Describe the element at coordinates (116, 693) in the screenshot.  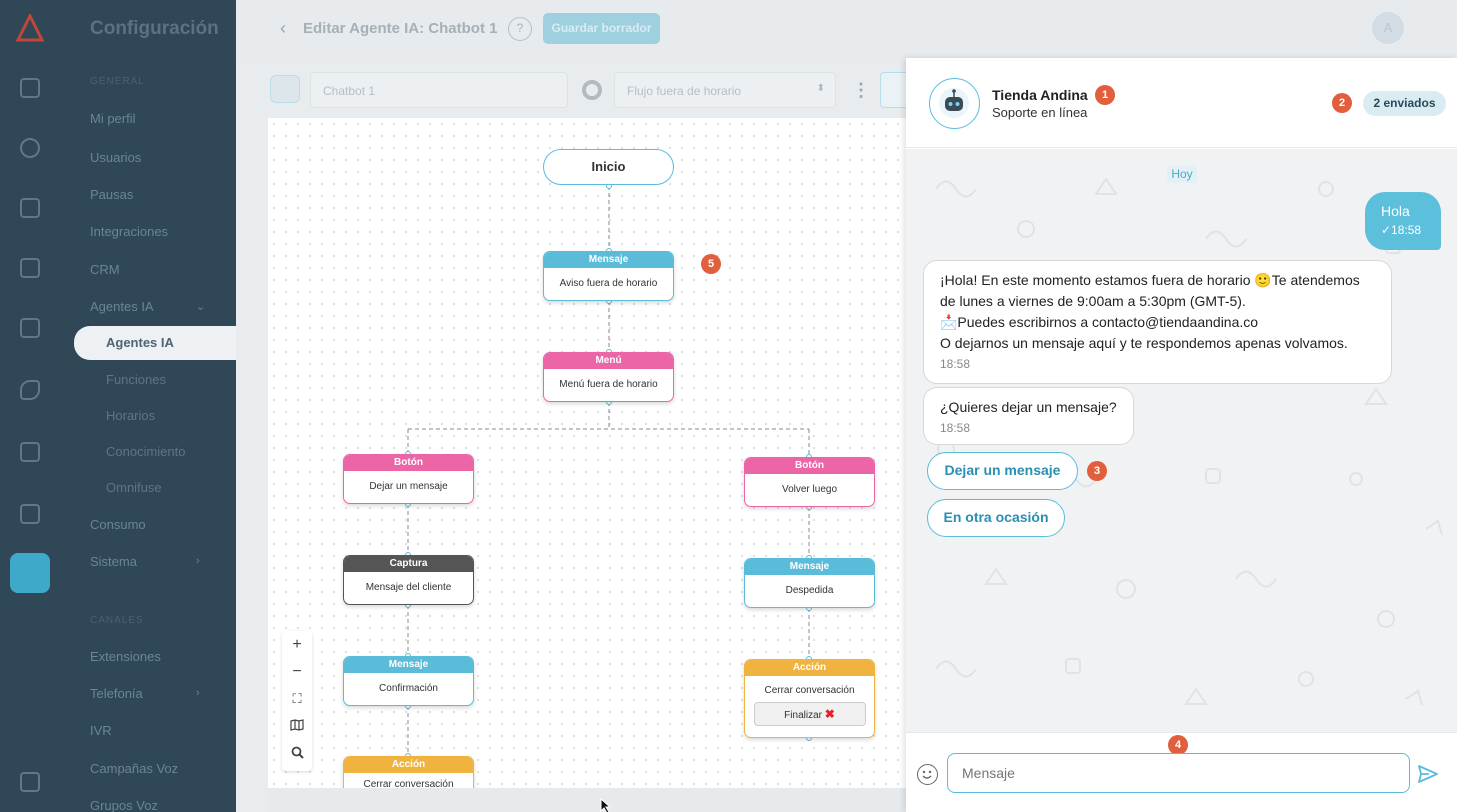
I see `sidebar-item-telefonia: Telefonía` at that location.